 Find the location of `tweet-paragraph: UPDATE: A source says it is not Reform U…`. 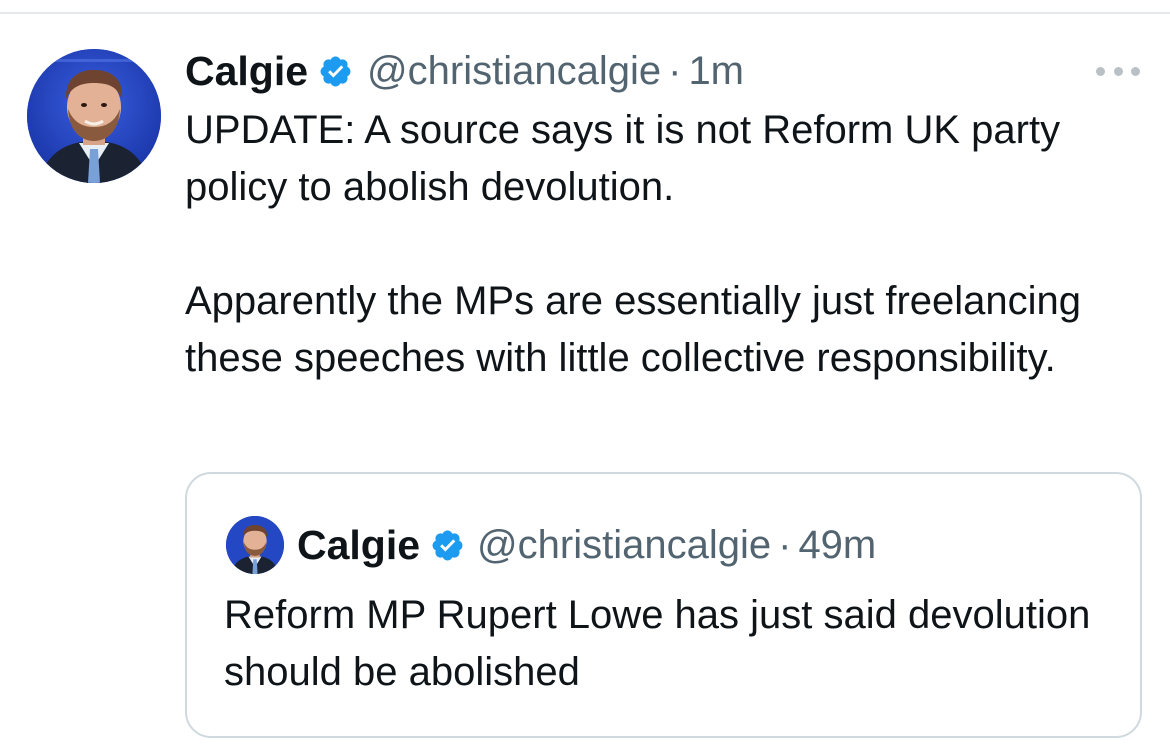

tweet-paragraph: UPDATE: A source says it is not Reform U… is located at coordinates (623, 158).